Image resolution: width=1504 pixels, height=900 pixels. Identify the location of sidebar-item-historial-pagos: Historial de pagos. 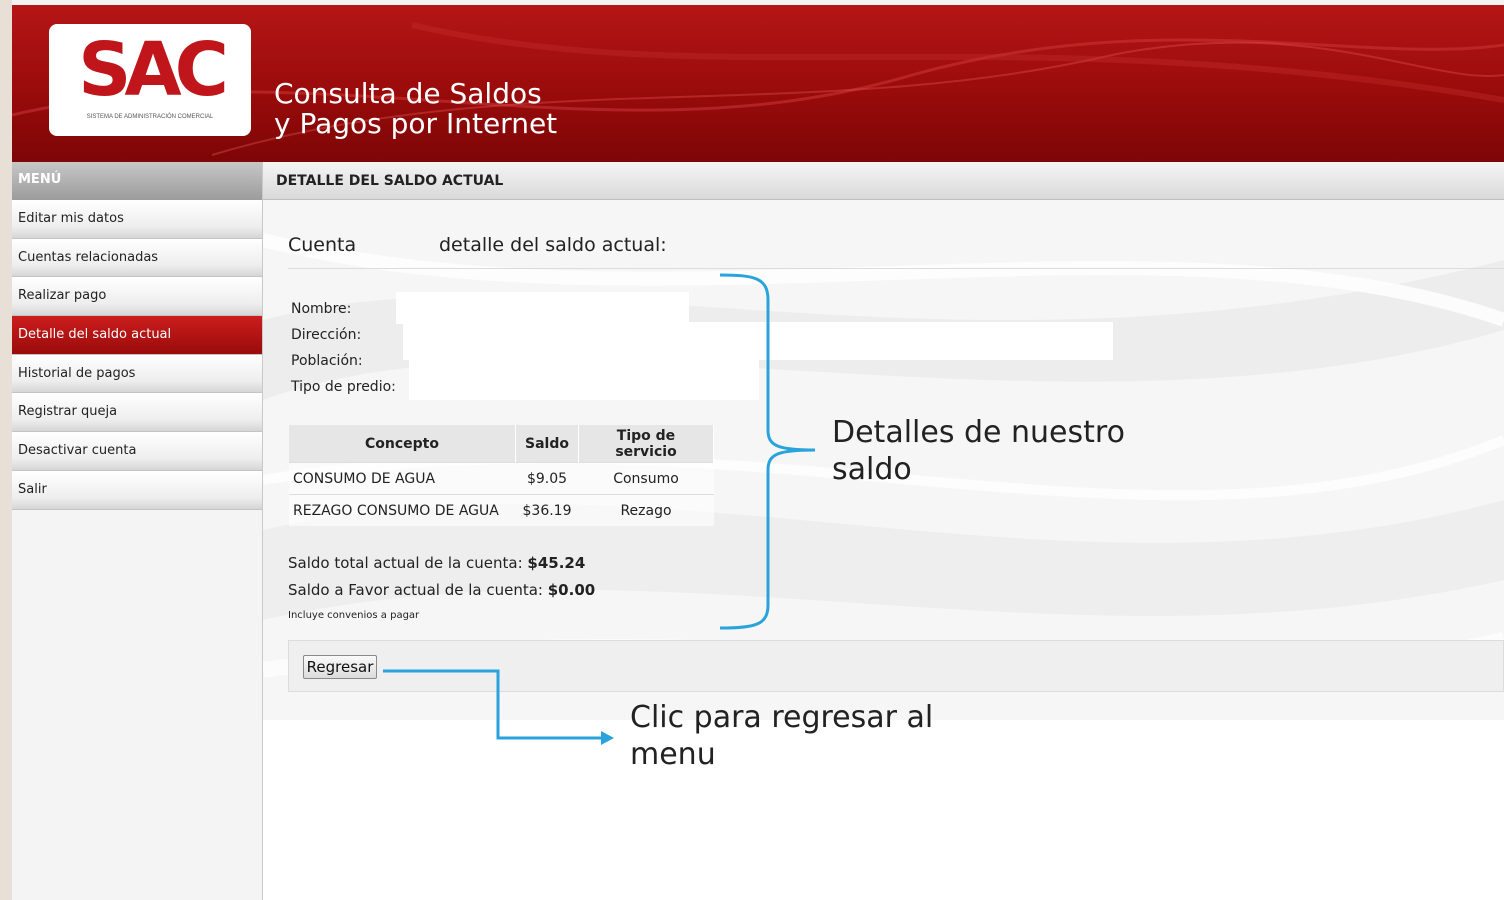
(137, 374).